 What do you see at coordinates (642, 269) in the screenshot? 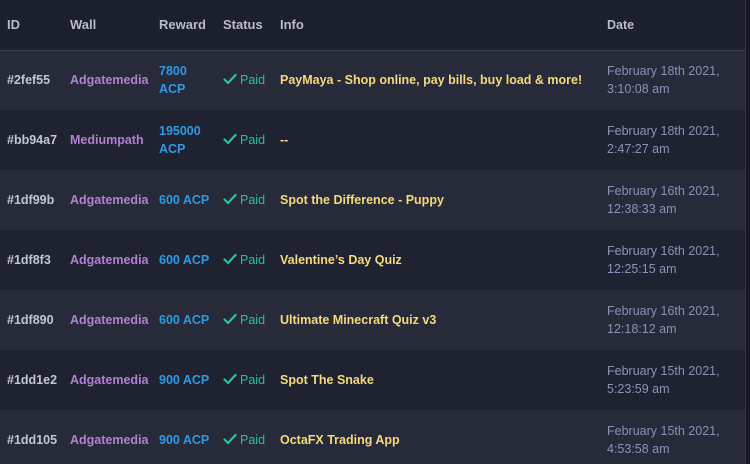
I see `date-time: 12:25:15 am` at bounding box center [642, 269].